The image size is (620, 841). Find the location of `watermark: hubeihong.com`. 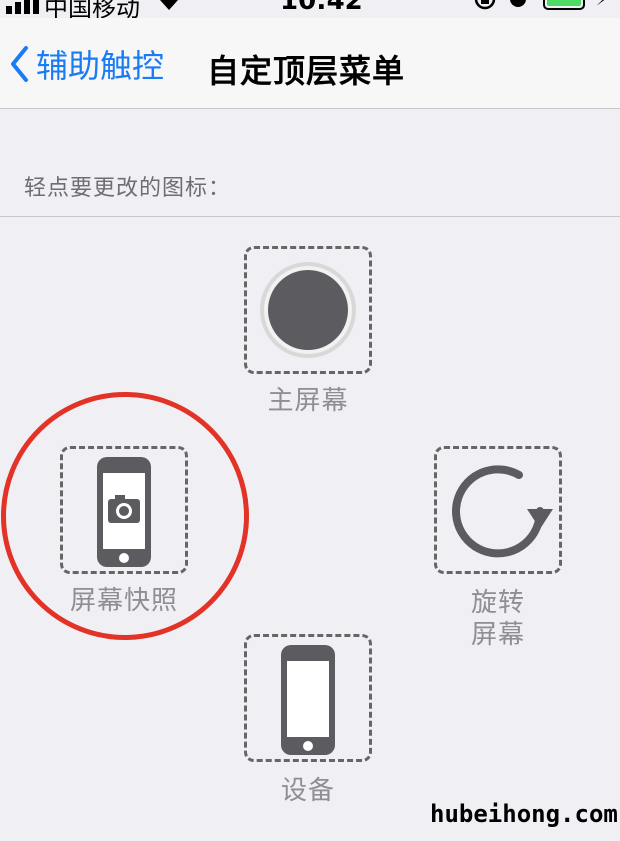

watermark: hubeihong.com is located at coordinates (524, 814).